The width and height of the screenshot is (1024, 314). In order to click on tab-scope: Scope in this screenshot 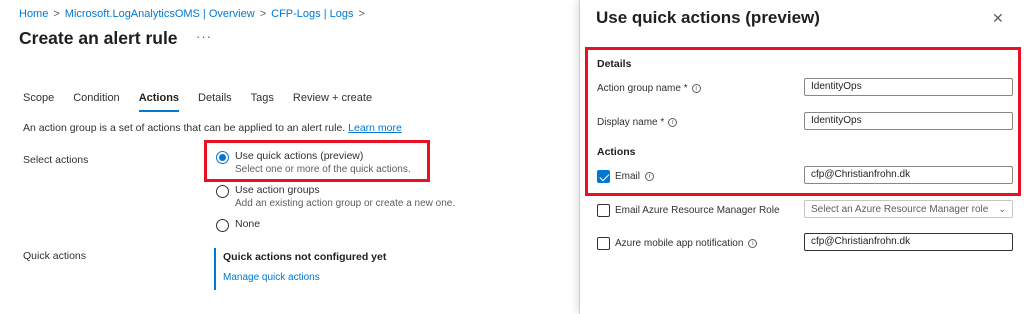, I will do `click(38, 102)`.